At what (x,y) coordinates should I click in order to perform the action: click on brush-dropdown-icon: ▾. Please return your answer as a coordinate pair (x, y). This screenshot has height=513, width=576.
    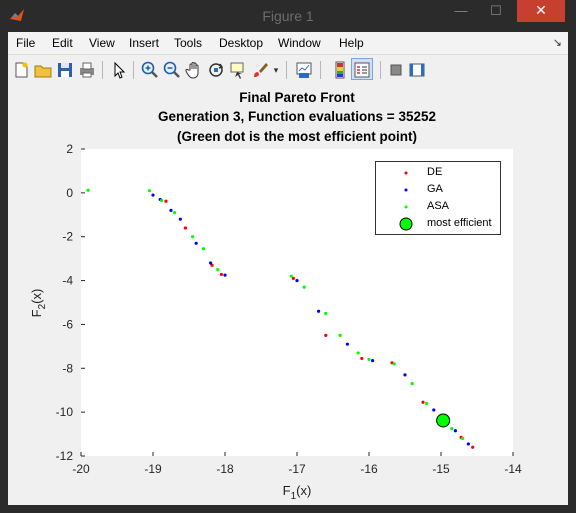
    Looking at the image, I should click on (276, 70).